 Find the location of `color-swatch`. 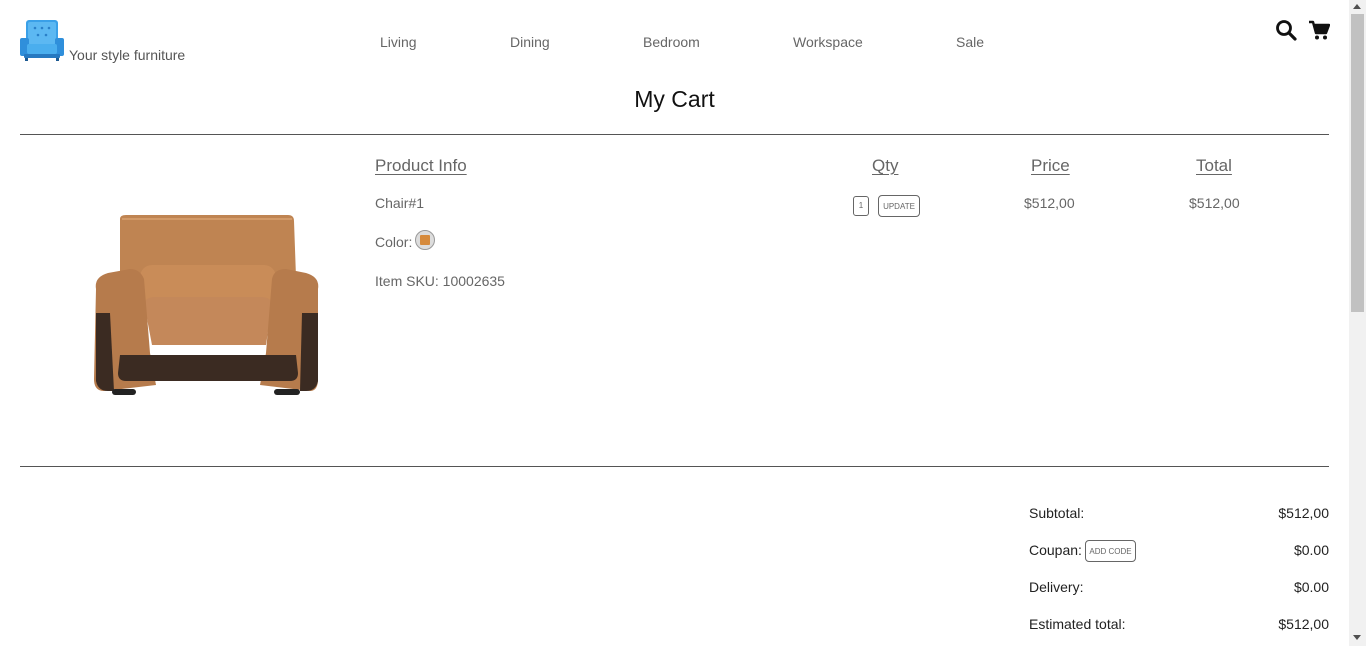

color-swatch is located at coordinates (425, 240).